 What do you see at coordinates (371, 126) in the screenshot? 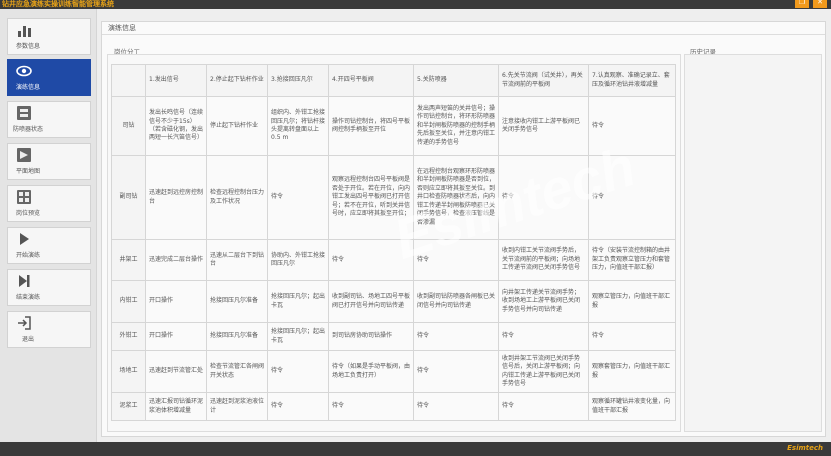
I see `table-cell: 操作司钻控制台，将四号平板阀控制手柄扳至开位` at bounding box center [371, 126].